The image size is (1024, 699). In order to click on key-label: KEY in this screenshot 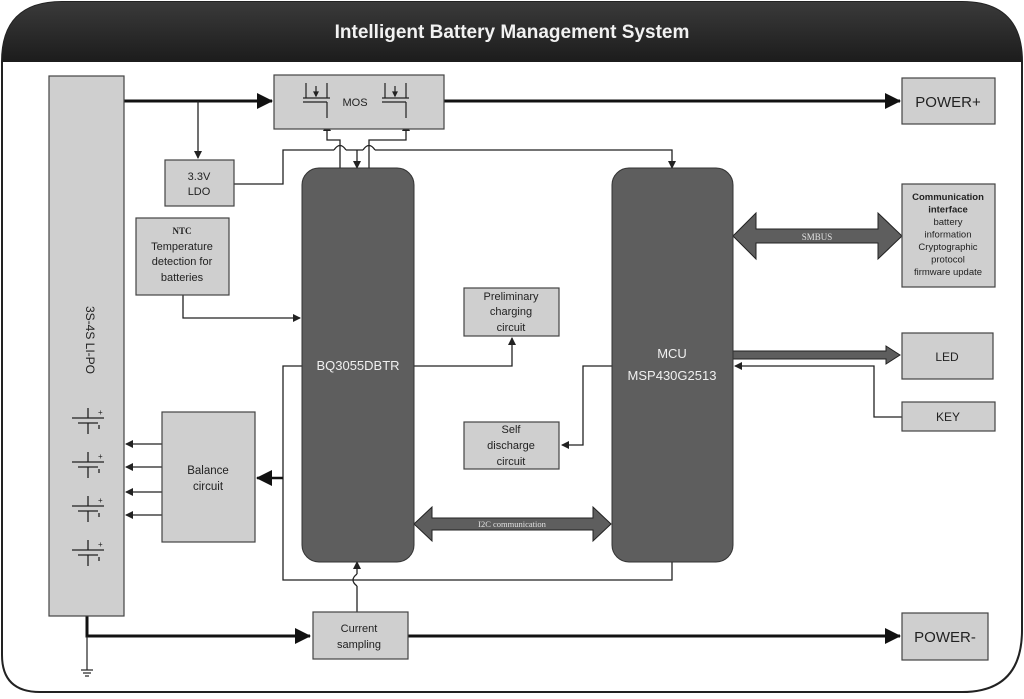, I will do `click(948, 417)`.